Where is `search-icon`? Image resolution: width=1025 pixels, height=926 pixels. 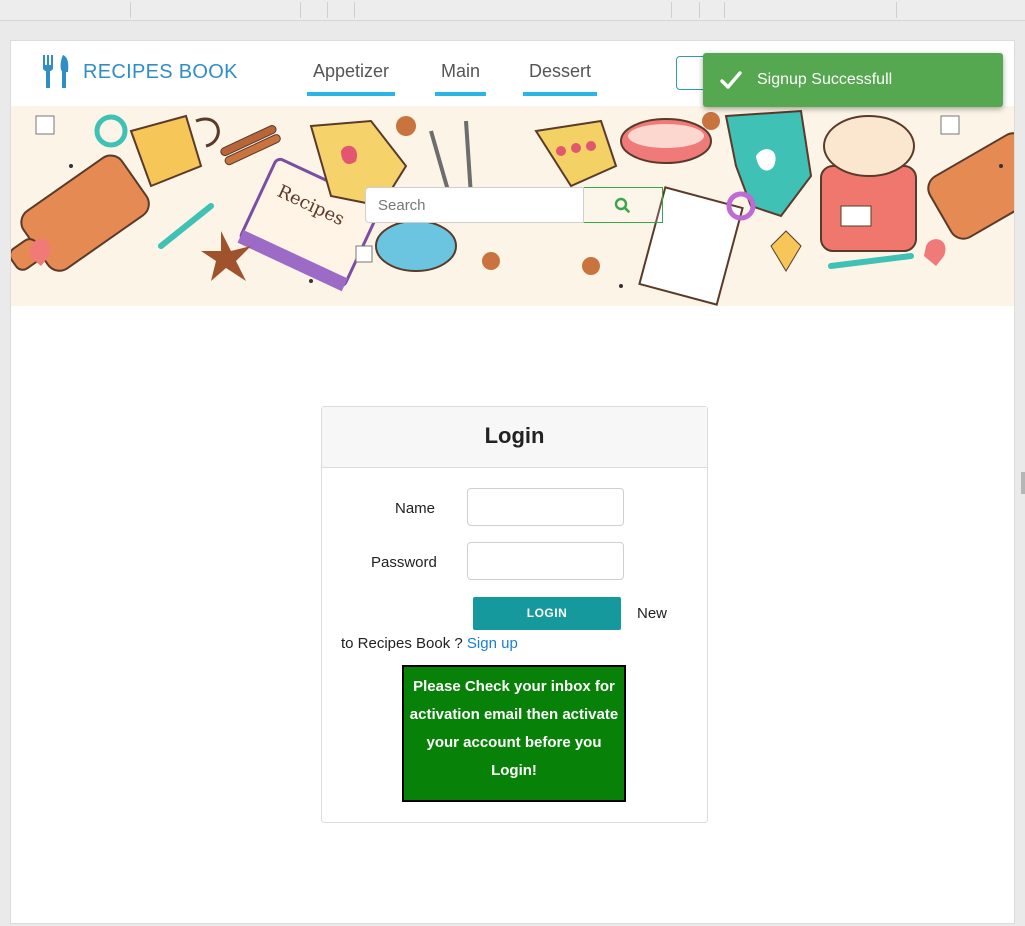
search-icon is located at coordinates (622, 205).